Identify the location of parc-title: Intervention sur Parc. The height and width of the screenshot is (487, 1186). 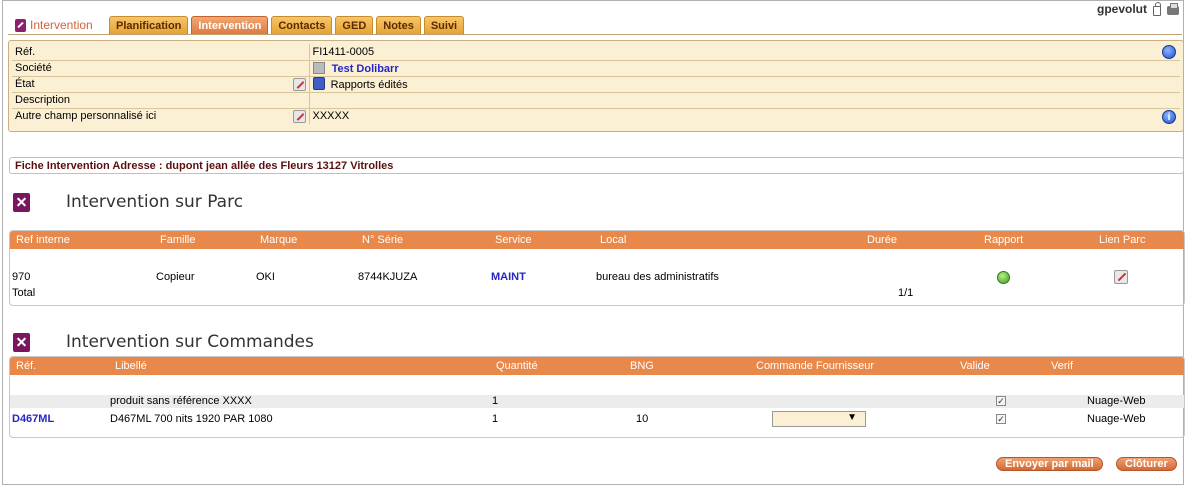
(155, 202).